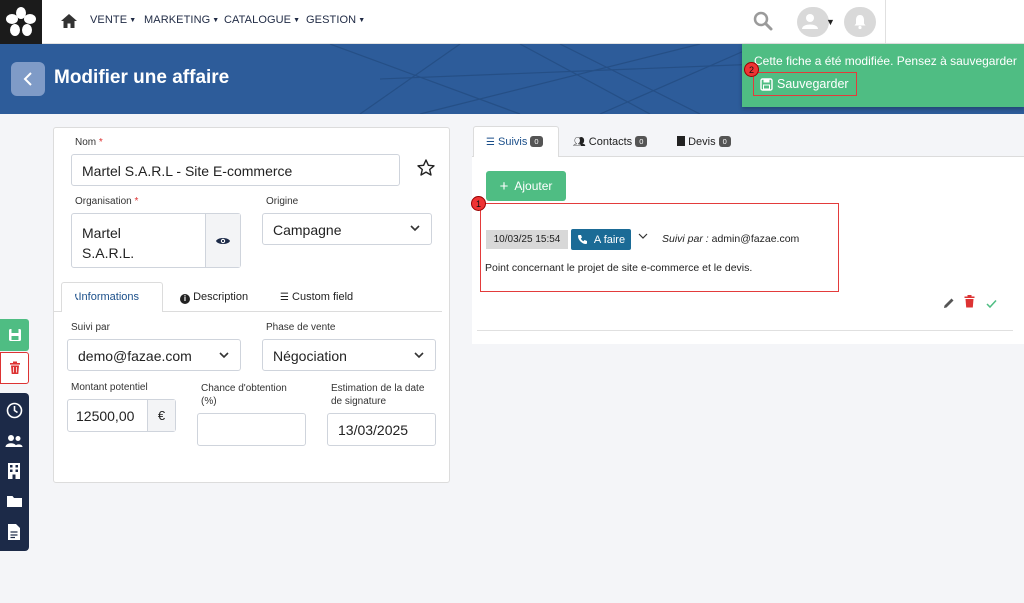  What do you see at coordinates (527, 239) in the screenshot?
I see `suivi-date-badge: 10/03/25 15:54` at bounding box center [527, 239].